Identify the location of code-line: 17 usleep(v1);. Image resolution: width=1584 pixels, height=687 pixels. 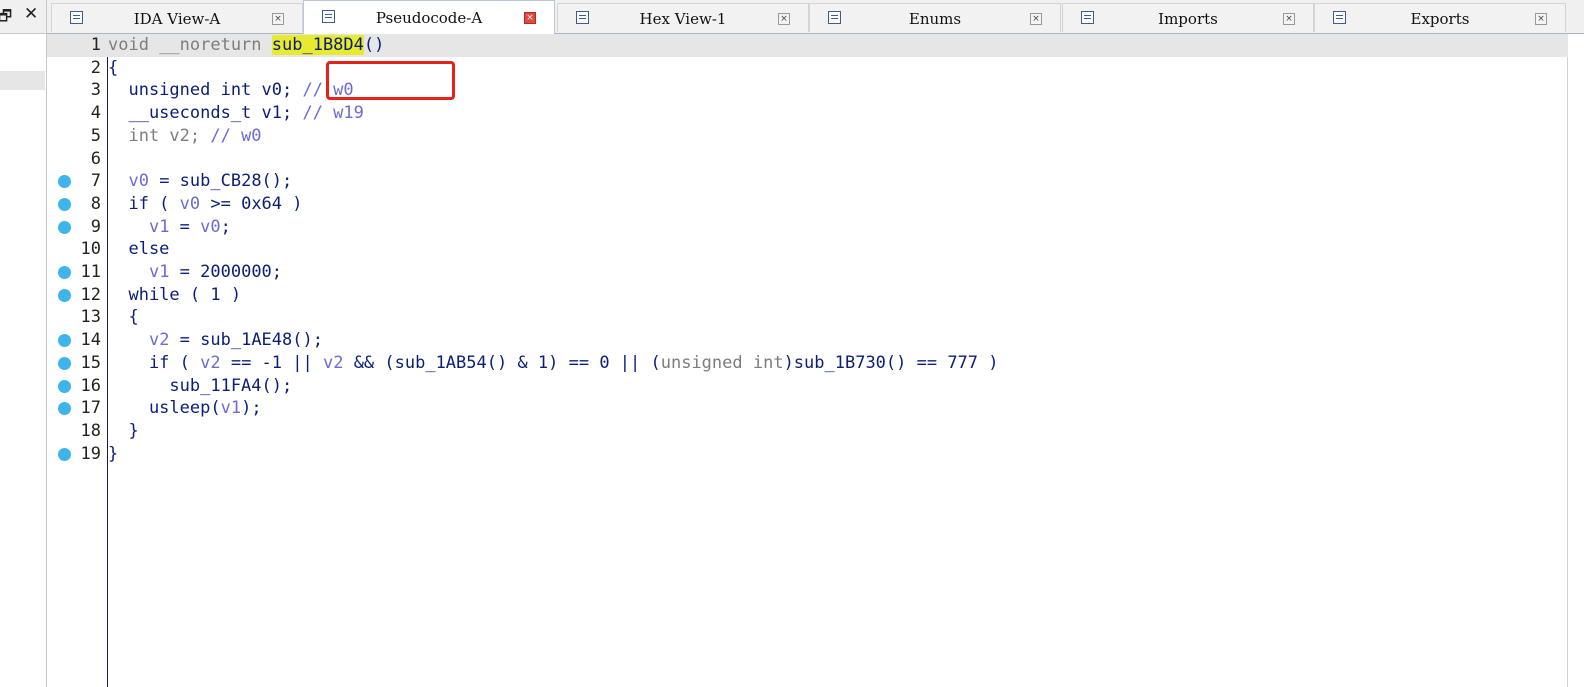
(807, 408).